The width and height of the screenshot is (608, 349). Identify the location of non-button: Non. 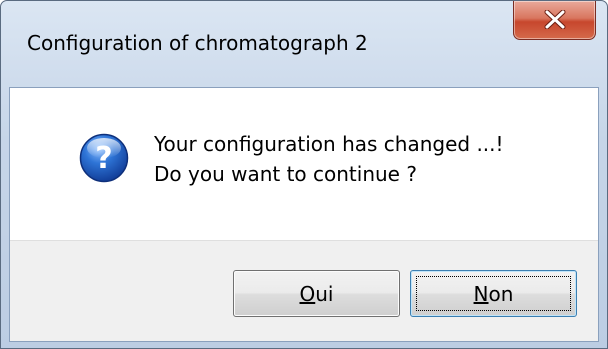
(493, 293).